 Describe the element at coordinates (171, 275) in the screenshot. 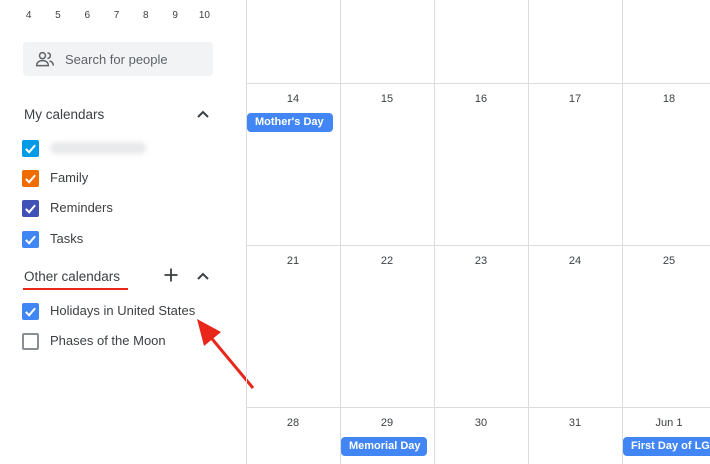

I see `add-calendar-icon` at that location.